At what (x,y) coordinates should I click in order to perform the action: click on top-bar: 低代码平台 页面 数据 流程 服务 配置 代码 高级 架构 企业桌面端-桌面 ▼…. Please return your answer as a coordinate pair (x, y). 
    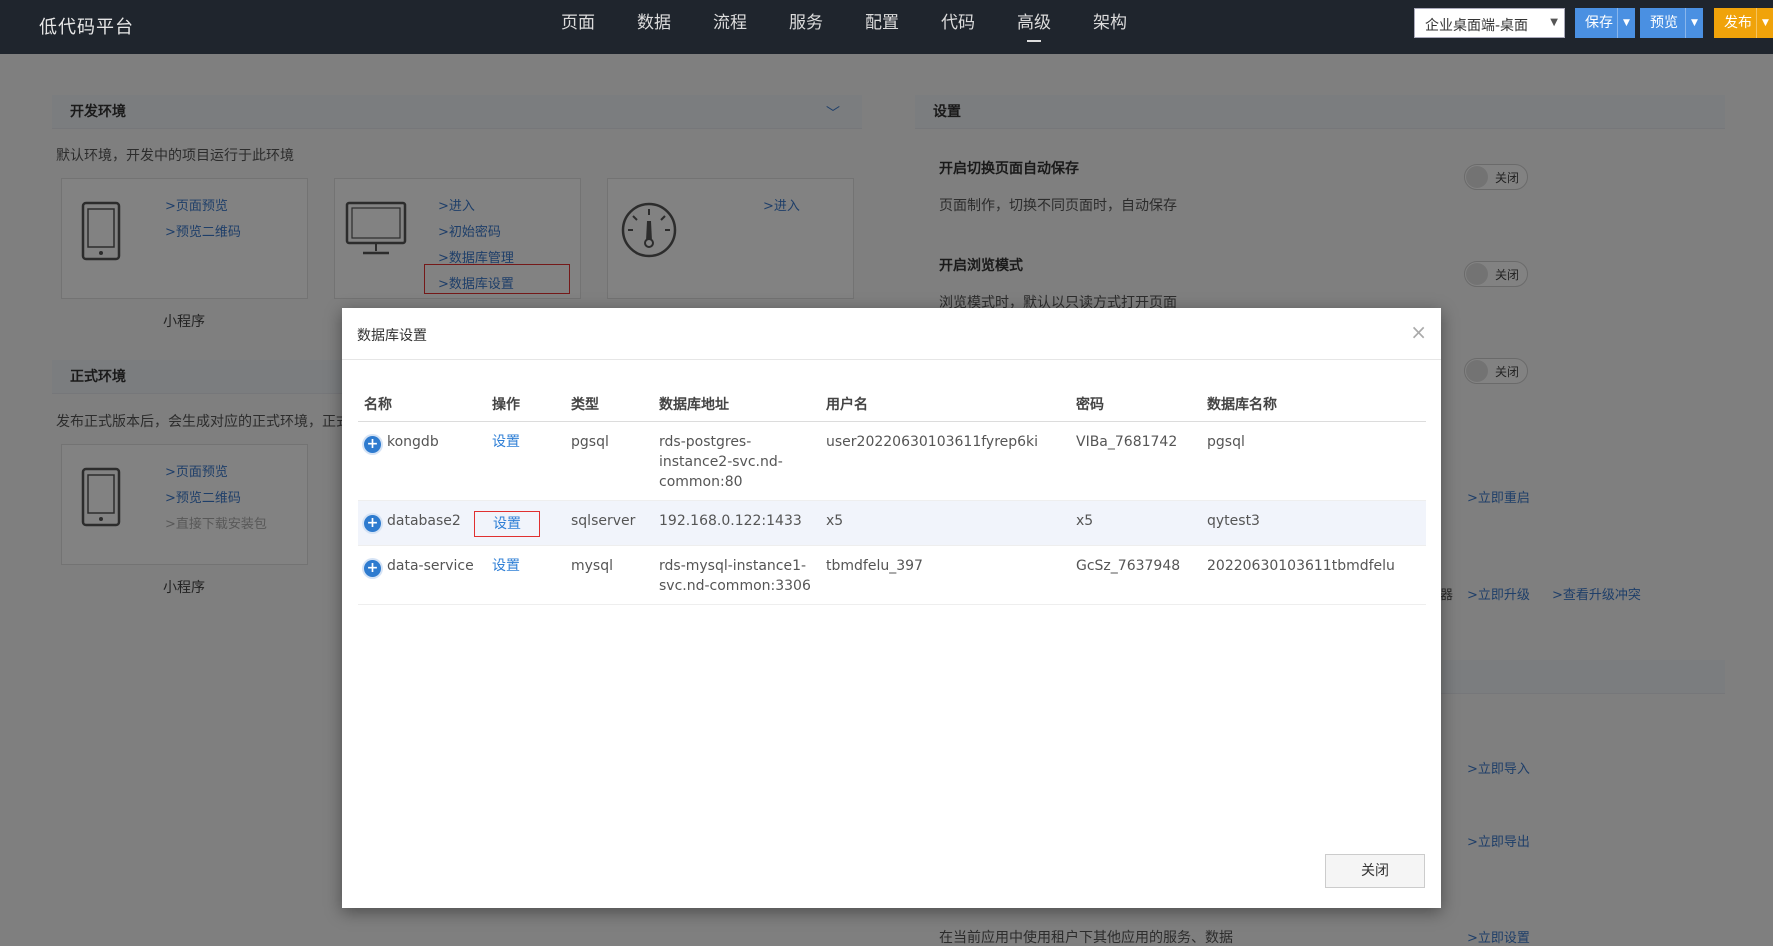
    Looking at the image, I should click on (886, 27).